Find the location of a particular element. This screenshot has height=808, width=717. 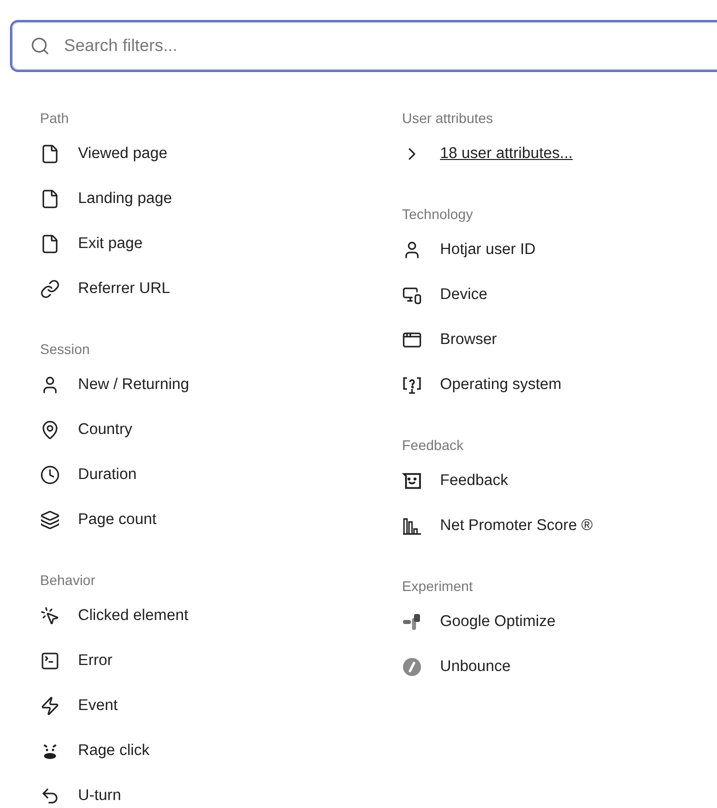

section-heading: Feedback is located at coordinates (433, 445).